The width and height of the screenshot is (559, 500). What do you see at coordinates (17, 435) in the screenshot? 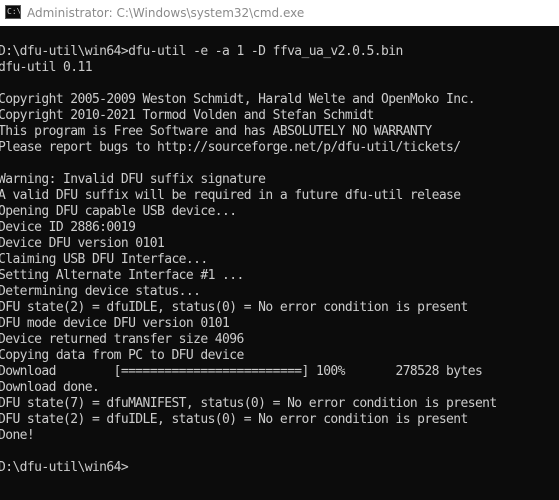
I see `console-line: Done!` at bounding box center [17, 435].